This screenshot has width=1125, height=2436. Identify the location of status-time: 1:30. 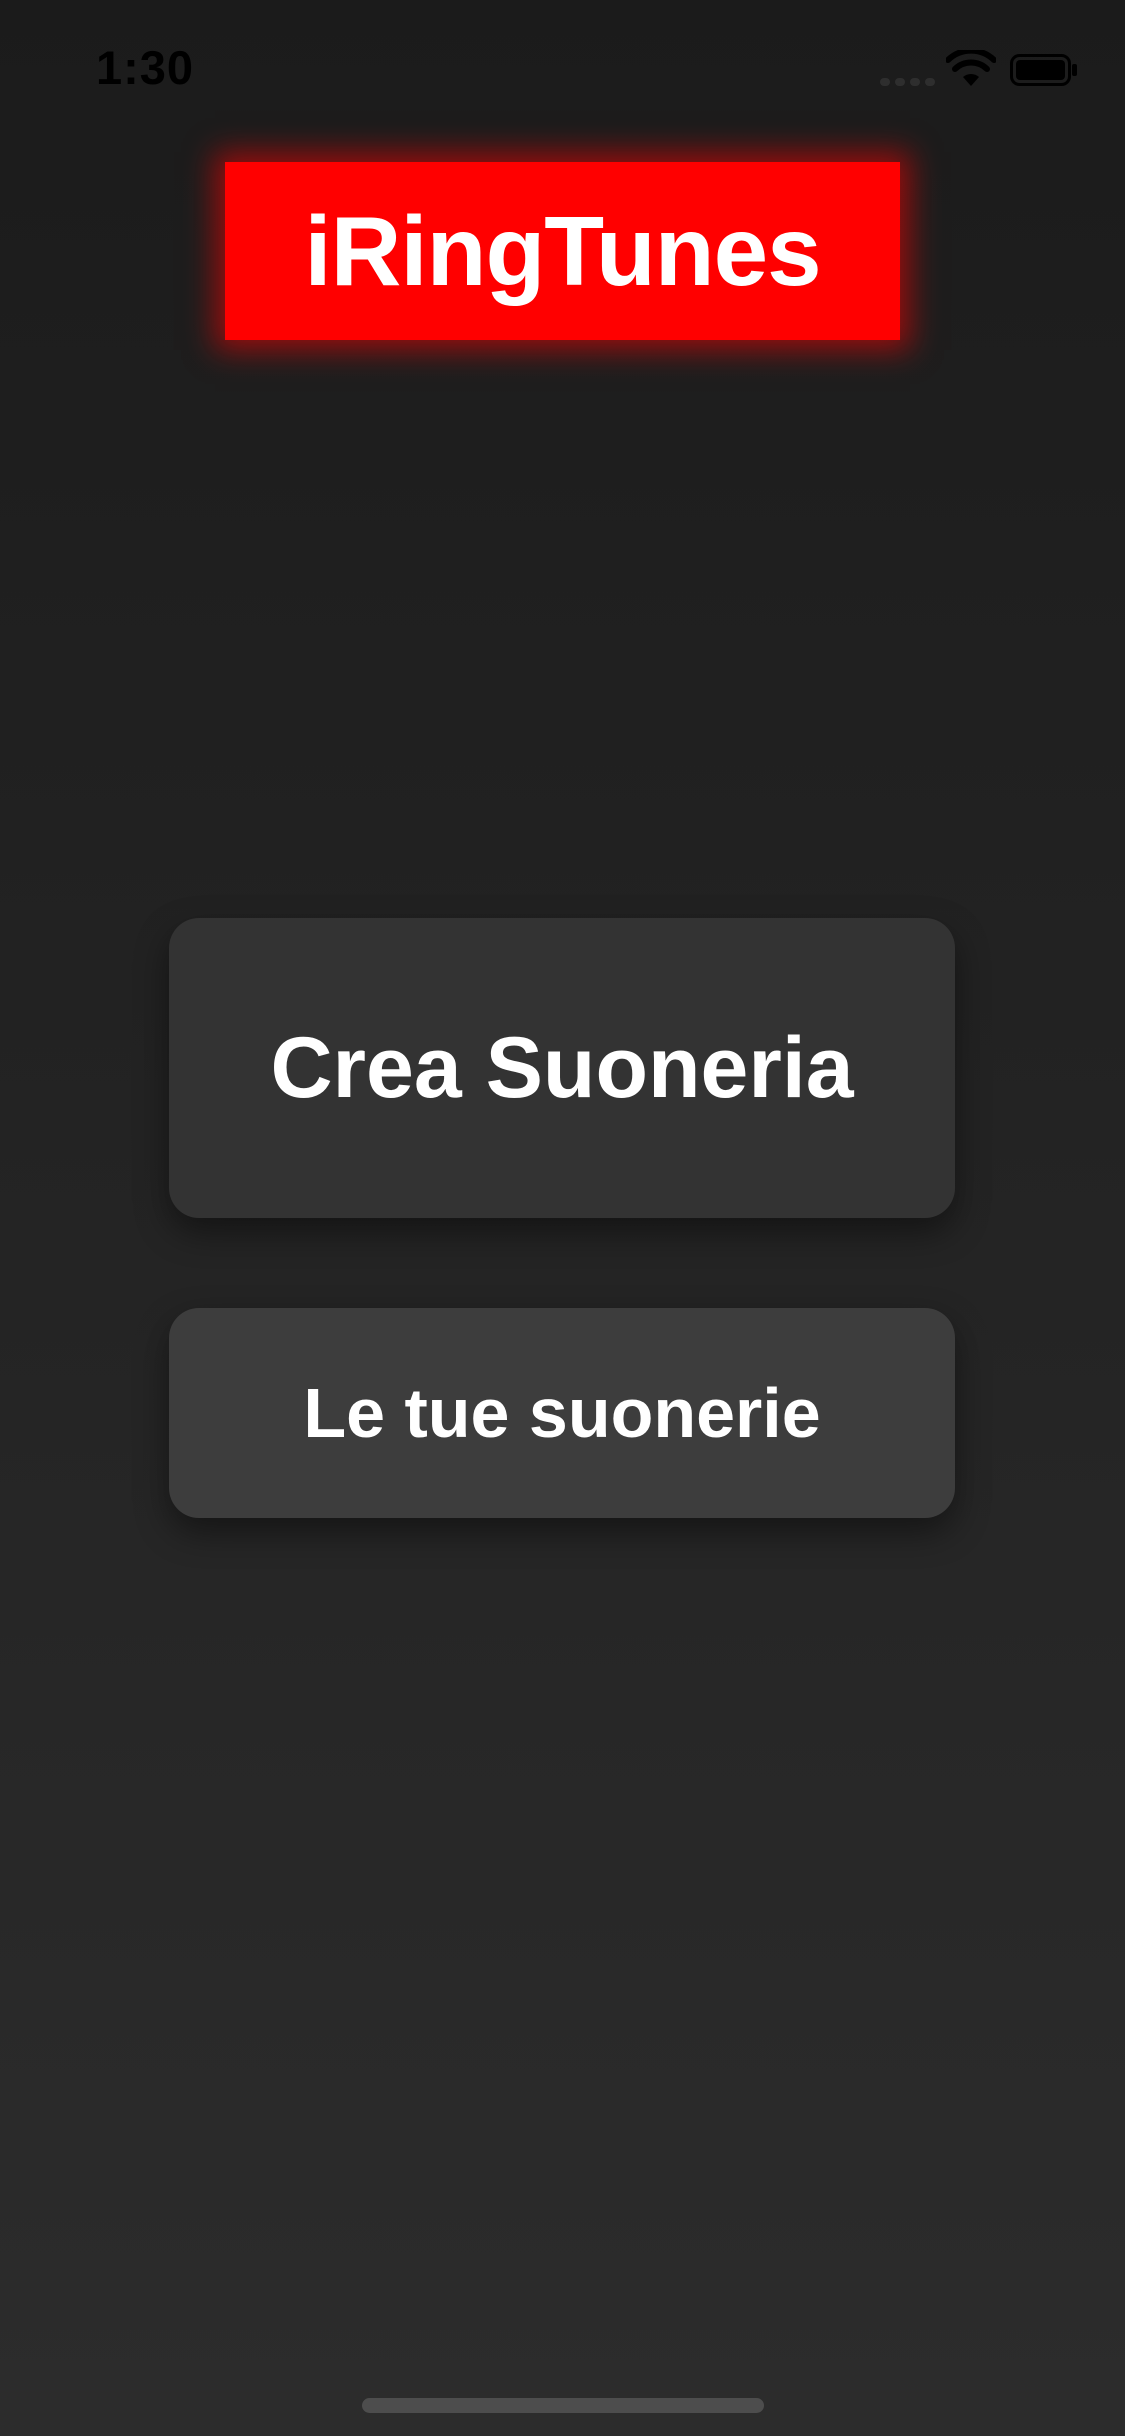
(145, 67).